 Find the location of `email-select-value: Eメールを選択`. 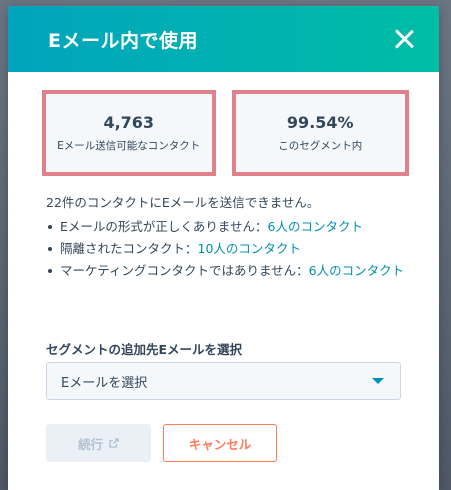

email-select-value: Eメールを選択 is located at coordinates (104, 383).